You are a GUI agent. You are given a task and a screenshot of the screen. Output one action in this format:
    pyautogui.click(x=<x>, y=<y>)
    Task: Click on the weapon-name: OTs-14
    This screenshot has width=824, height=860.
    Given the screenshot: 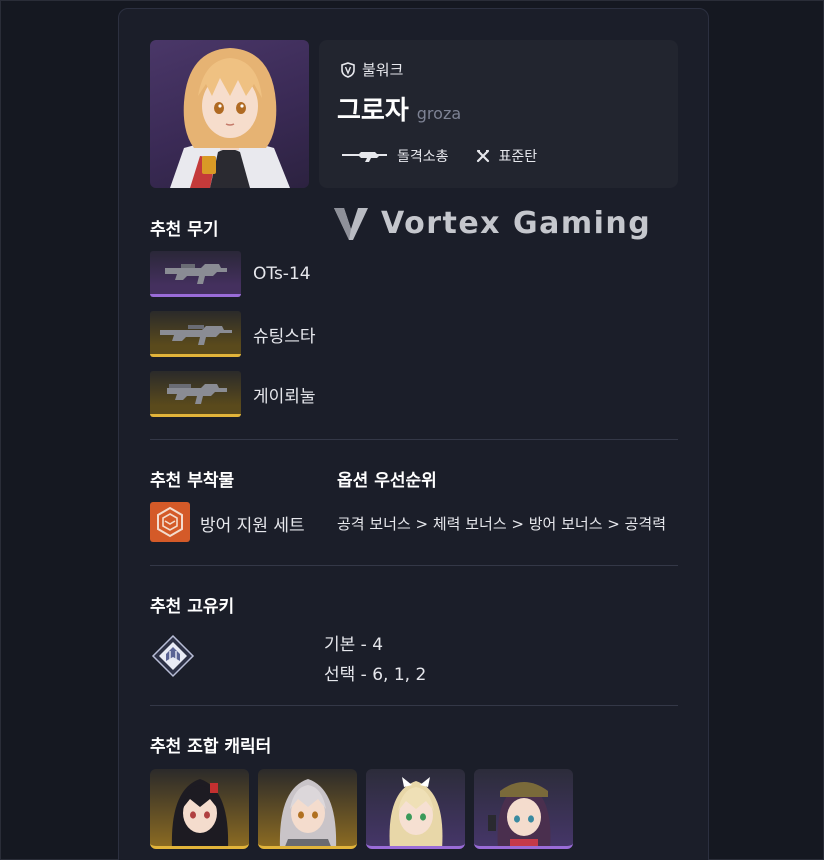 What is the action you would take?
    pyautogui.click(x=282, y=274)
    